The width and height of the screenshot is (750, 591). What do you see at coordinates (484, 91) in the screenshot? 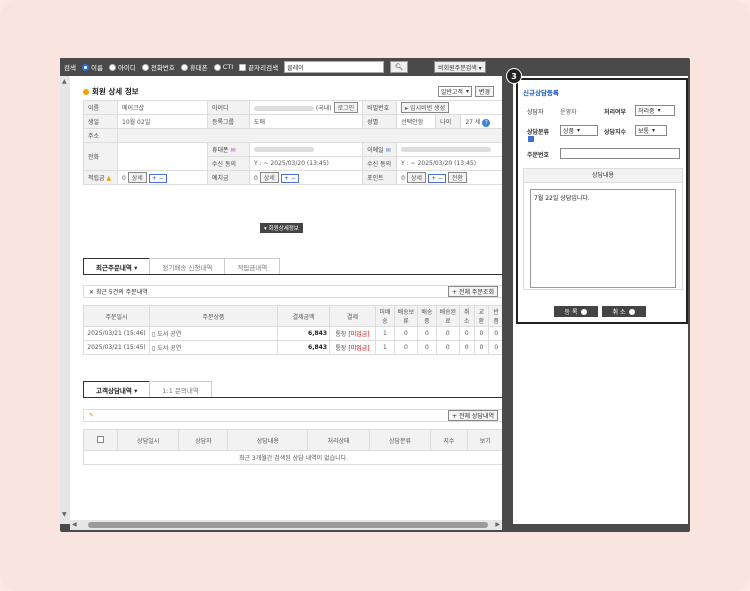
I see `change-button: 변경` at bounding box center [484, 91].